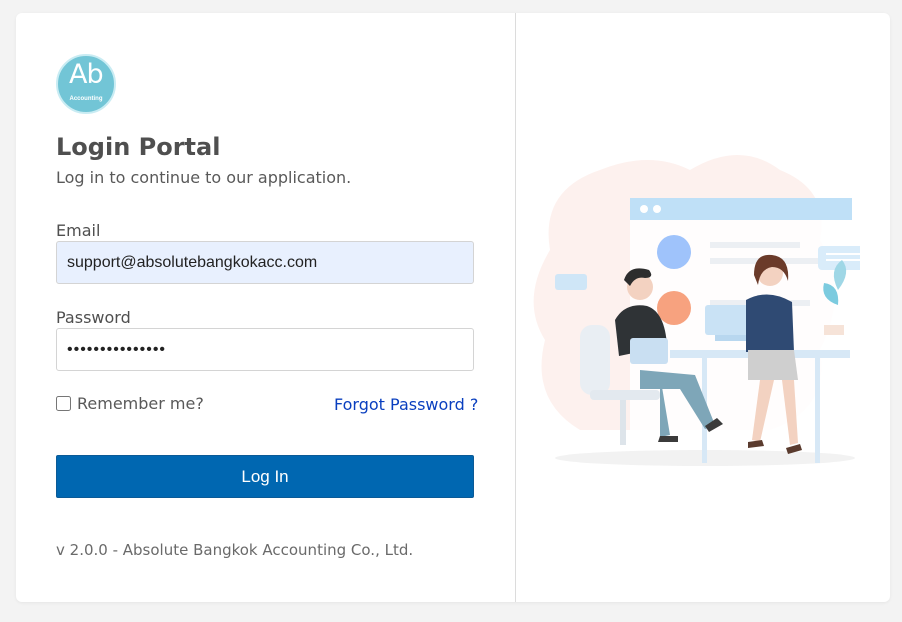 This screenshot has height=622, width=902. I want to click on remember-me-label: Remember me?, so click(140, 403).